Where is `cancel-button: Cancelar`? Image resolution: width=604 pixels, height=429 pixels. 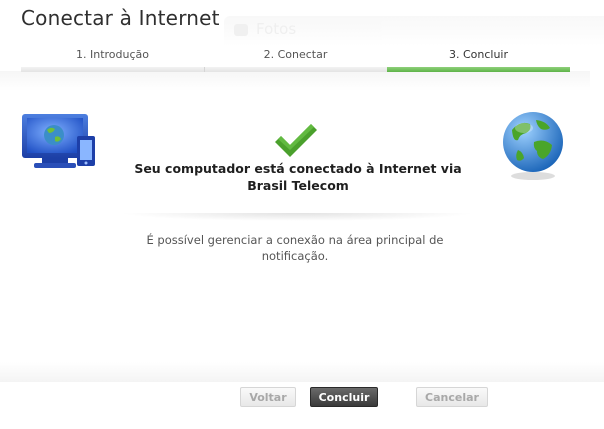 cancel-button: Cancelar is located at coordinates (452, 397).